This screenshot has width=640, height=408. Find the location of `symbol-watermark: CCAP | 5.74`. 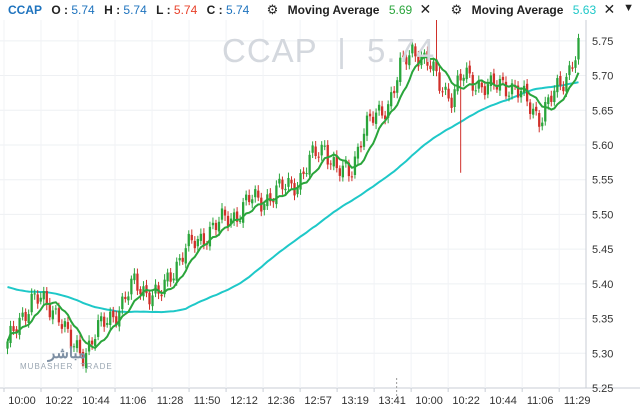

symbol-watermark: CCAP | 5.74 is located at coordinates (328, 51).